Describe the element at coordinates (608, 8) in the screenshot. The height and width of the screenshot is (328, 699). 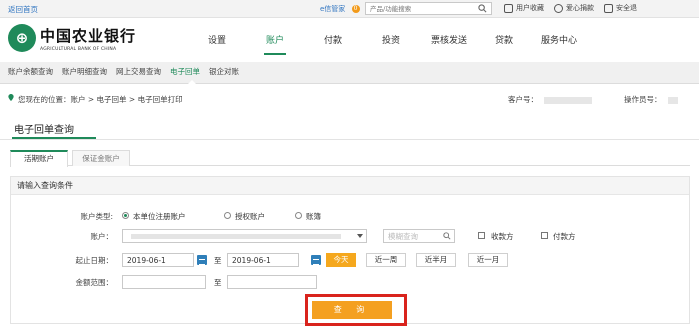
I see `logout-icon` at that location.